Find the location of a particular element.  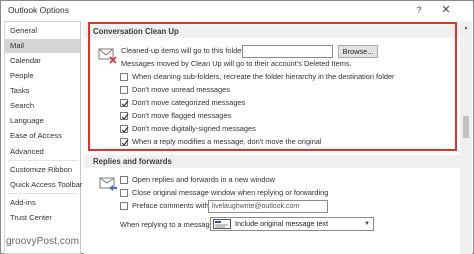

sidebar-item-add-ins: Add-ins is located at coordinates (42, 203).